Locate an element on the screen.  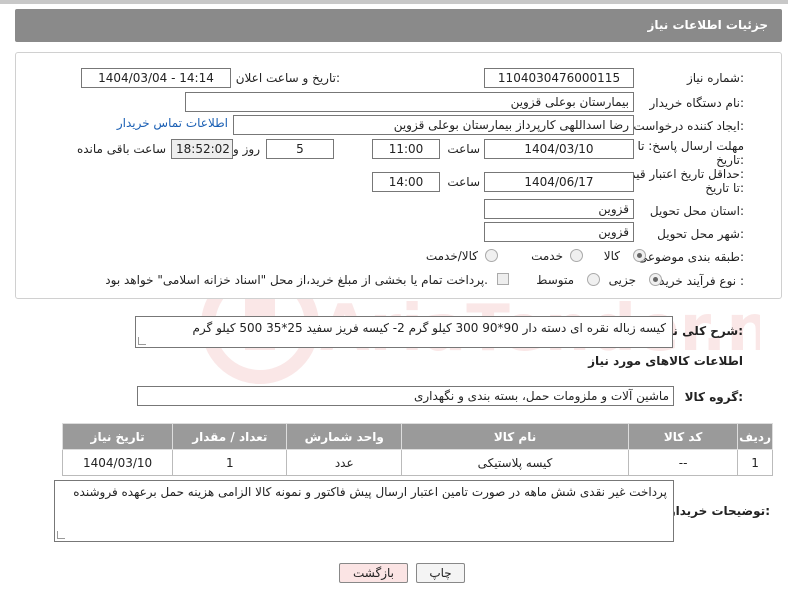
cell-name: کیسه پلاستیکی is located at coordinates (515, 462).